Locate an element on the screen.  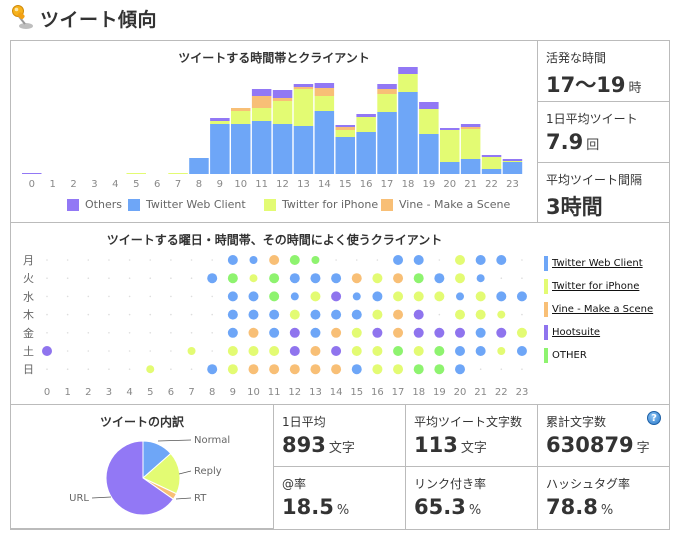
x-tick-label: 13 is located at coordinates (303, 184).